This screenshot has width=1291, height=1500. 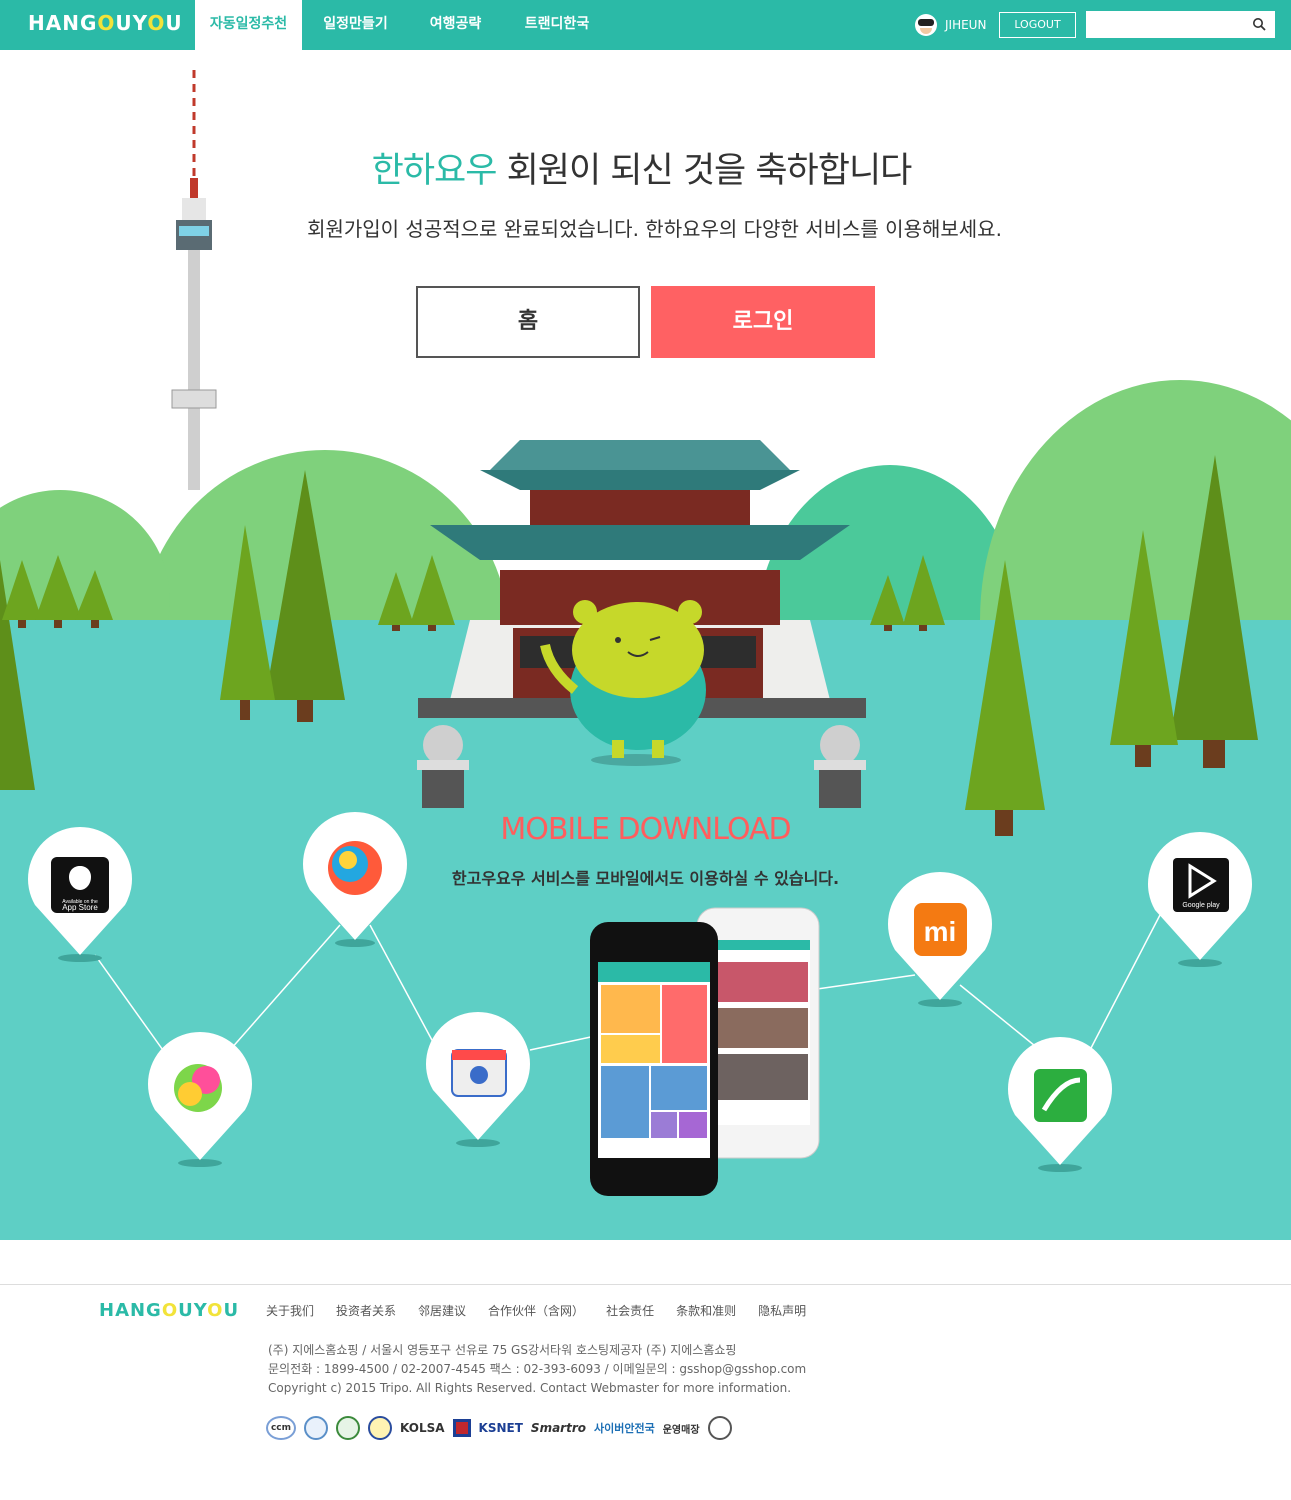 What do you see at coordinates (681, 1430) in the screenshot?
I see `store-badge: 운영매장` at bounding box center [681, 1430].